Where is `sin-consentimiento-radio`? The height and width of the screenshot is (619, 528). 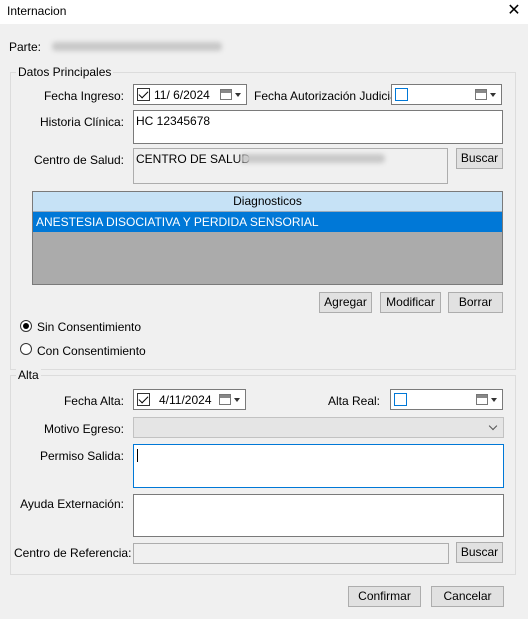
sin-consentimiento-radio is located at coordinates (26, 326).